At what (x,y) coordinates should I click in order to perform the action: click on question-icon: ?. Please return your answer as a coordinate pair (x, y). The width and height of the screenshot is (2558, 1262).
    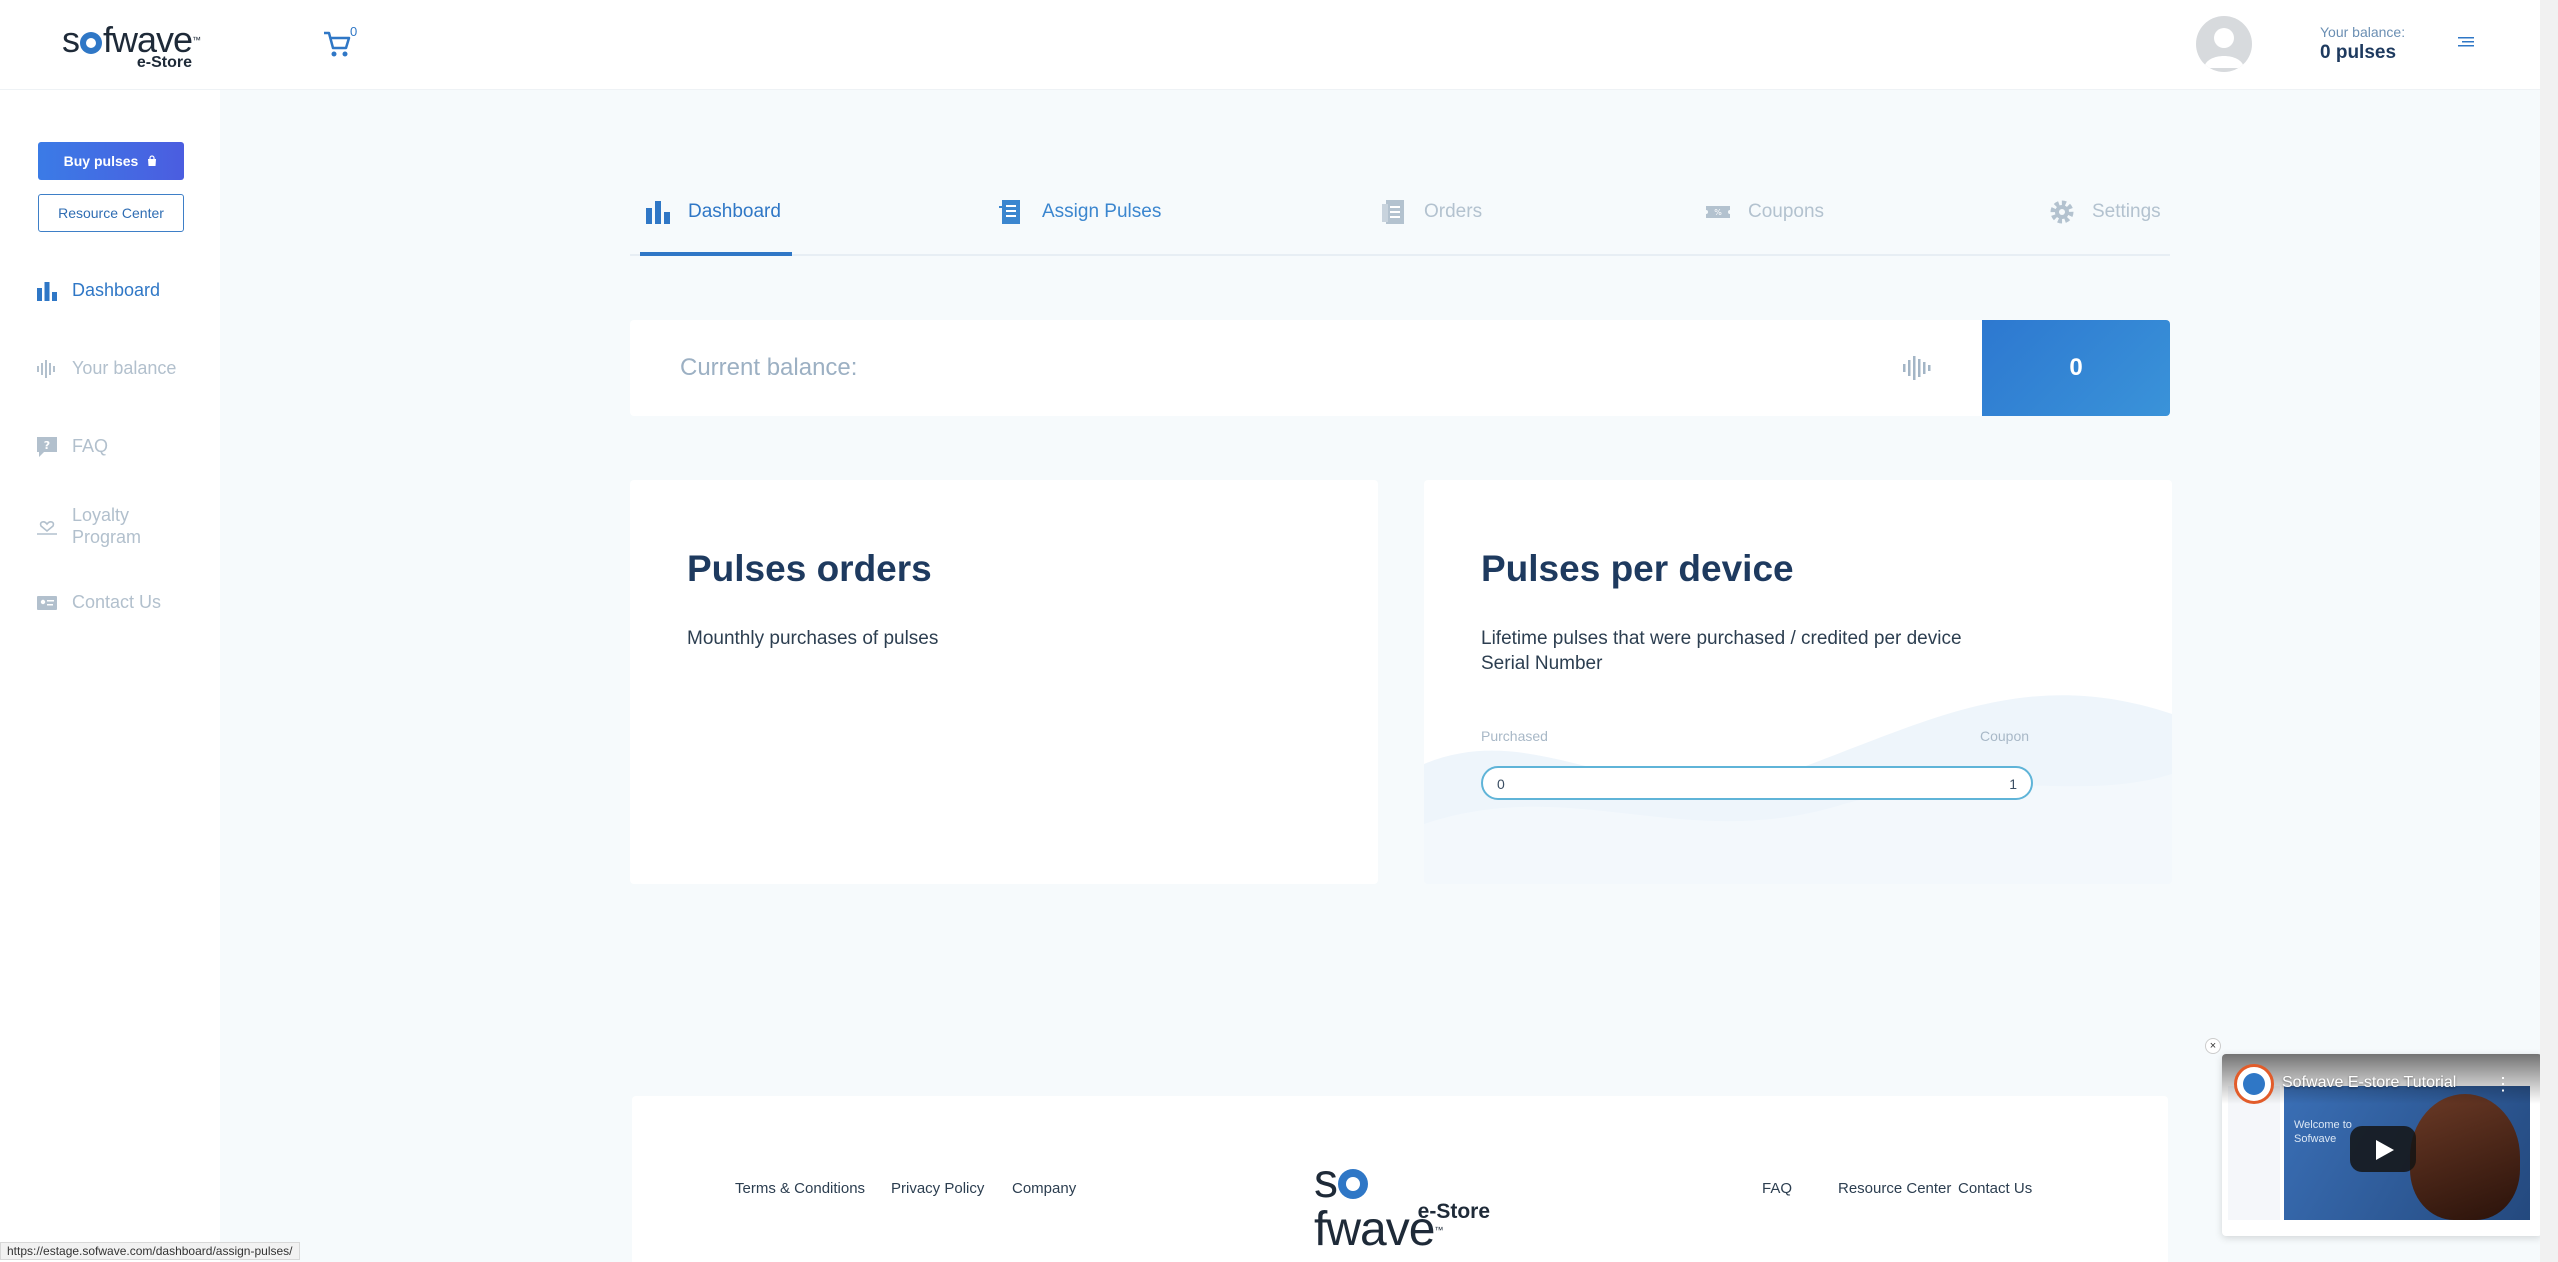
    Looking at the image, I should click on (47, 447).